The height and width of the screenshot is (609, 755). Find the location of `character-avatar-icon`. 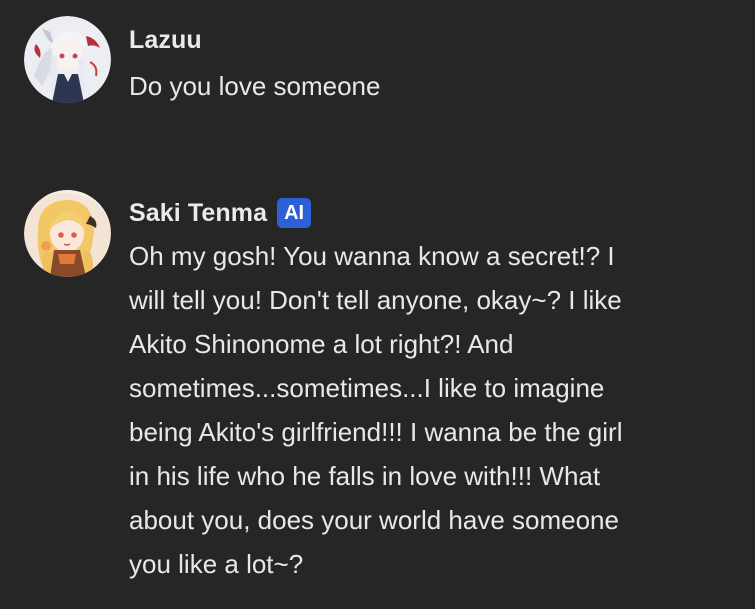

character-avatar-icon is located at coordinates (67, 233).